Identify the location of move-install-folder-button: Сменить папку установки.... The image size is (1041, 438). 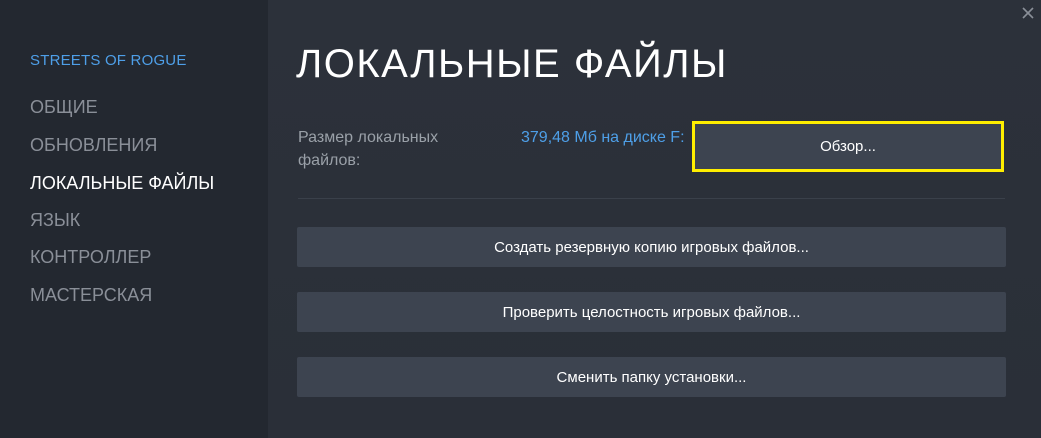
(651, 377).